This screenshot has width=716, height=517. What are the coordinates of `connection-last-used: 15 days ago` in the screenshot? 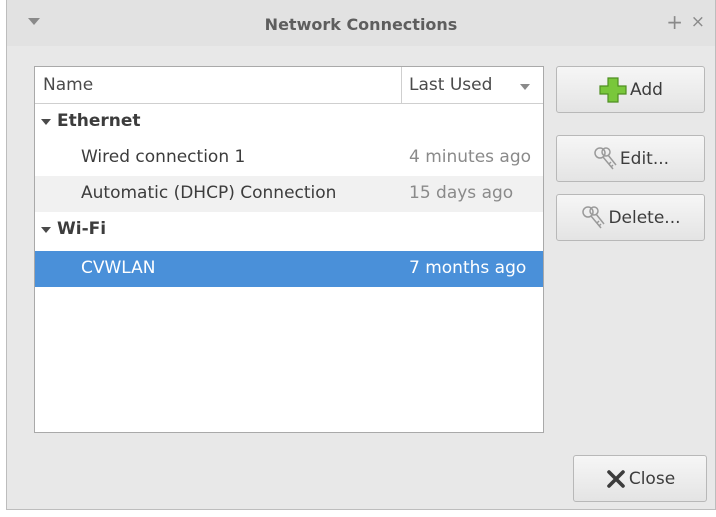 It's located at (461, 193).